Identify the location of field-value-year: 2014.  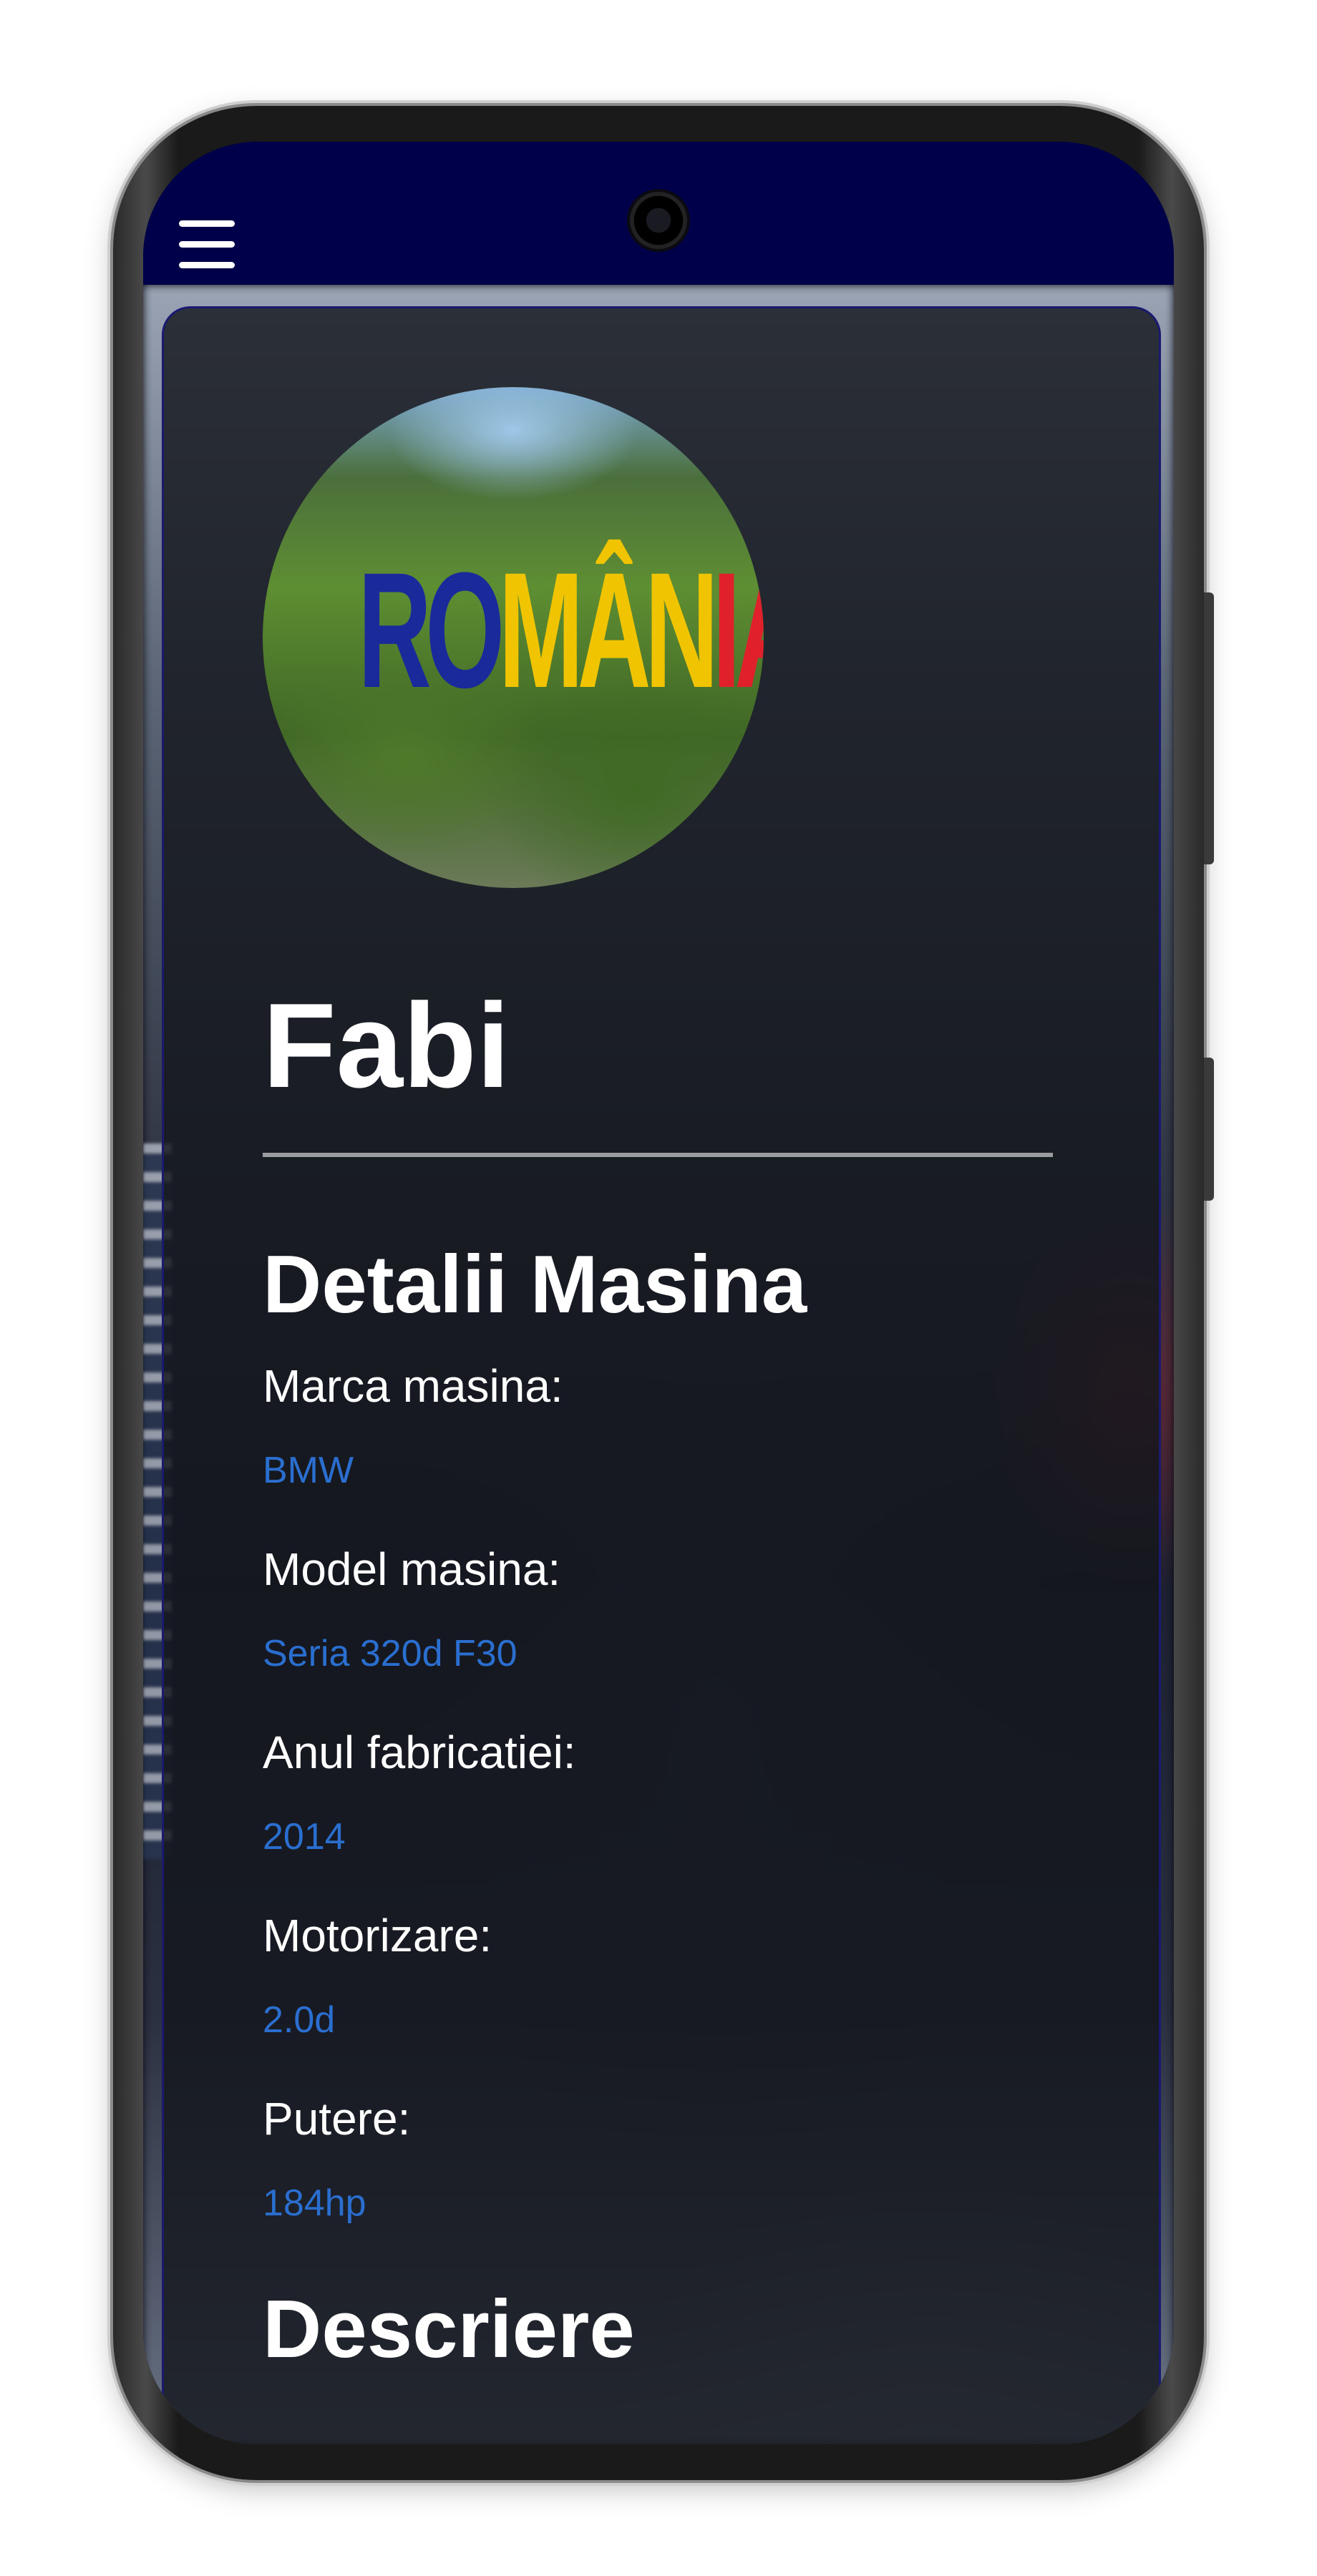
(304, 1837).